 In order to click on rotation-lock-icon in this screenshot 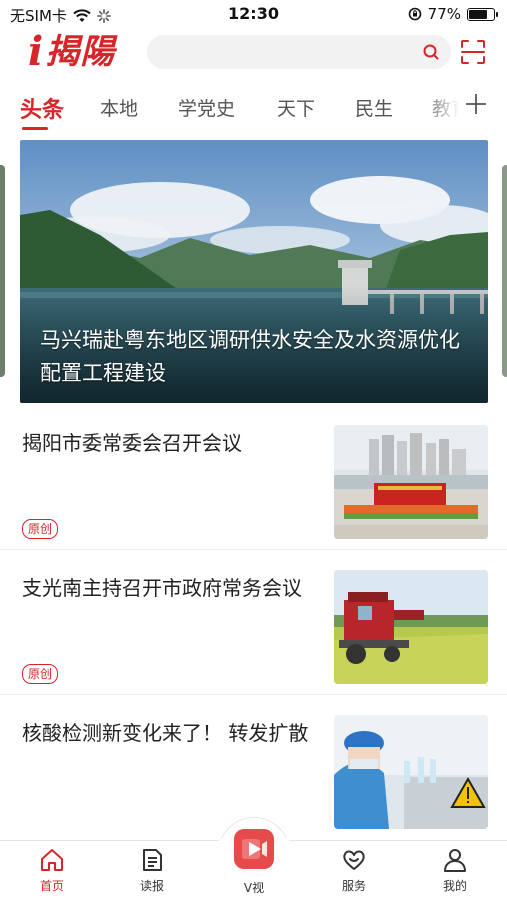, I will do `click(414, 14)`.